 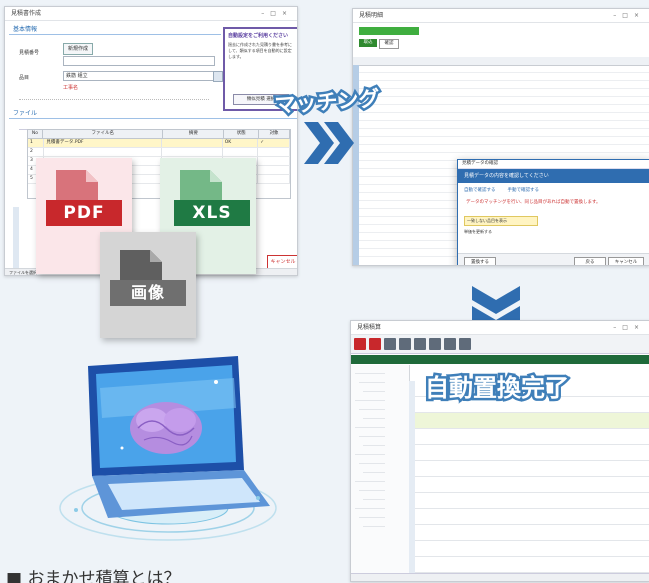 What do you see at coordinates (103, 134) in the screenshot?
I see `file-table-header-cell: ファイル名` at bounding box center [103, 134].